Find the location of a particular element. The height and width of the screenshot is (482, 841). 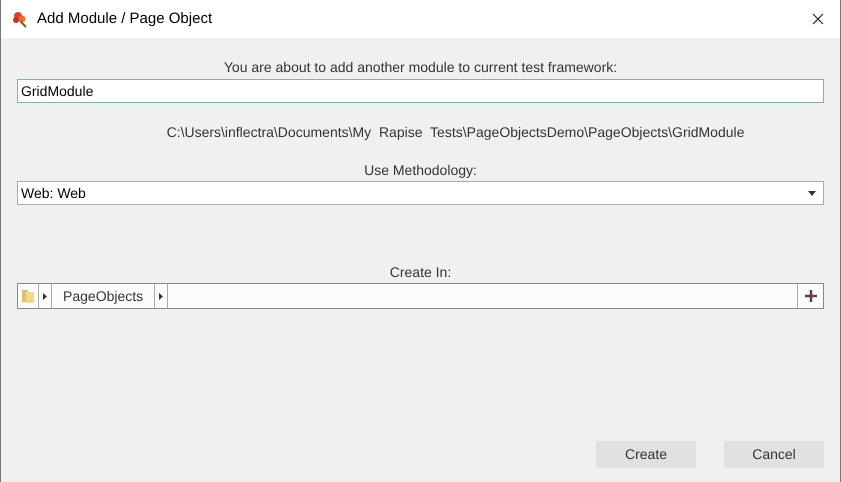

flower-icon is located at coordinates (20, 19).